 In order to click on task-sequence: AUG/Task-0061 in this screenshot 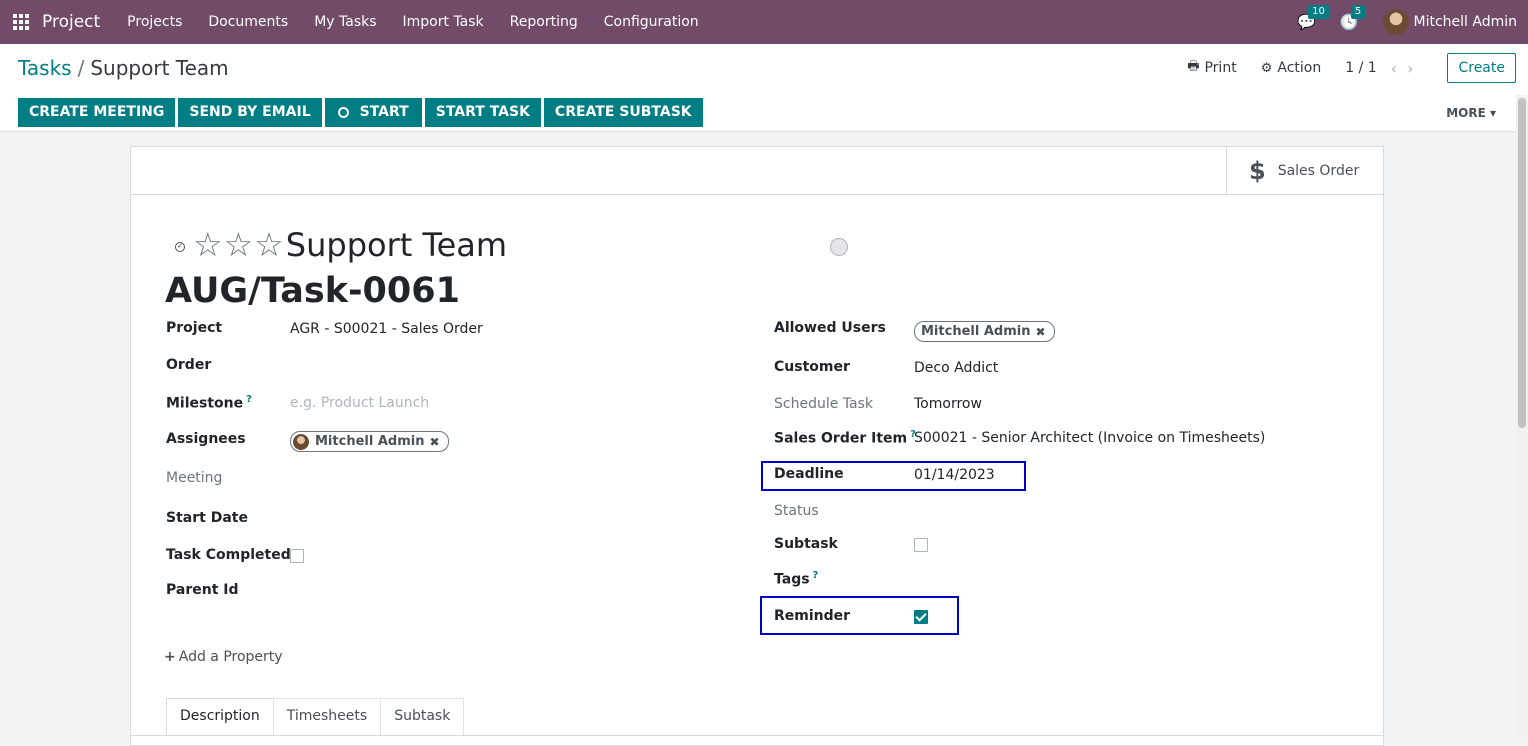, I will do `click(312, 291)`.